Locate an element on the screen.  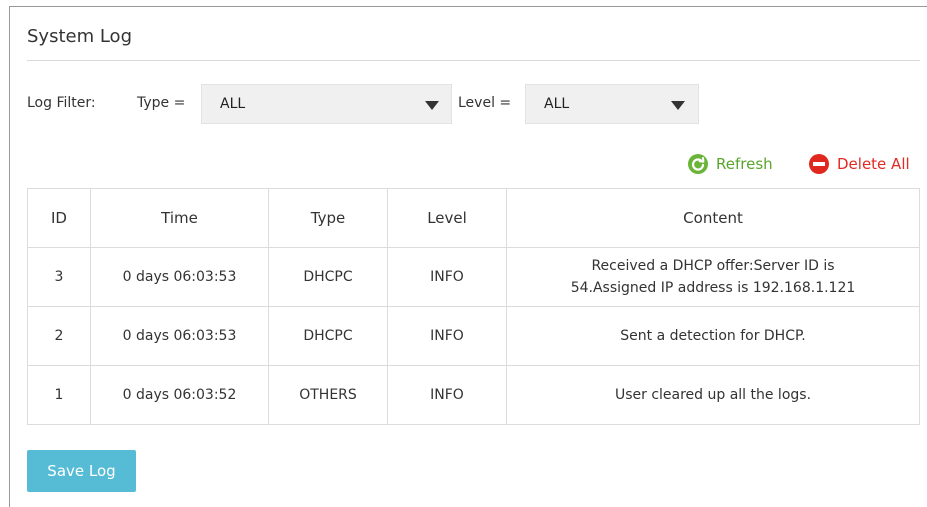
log-filter-label: Log Filter: is located at coordinates (61, 103).